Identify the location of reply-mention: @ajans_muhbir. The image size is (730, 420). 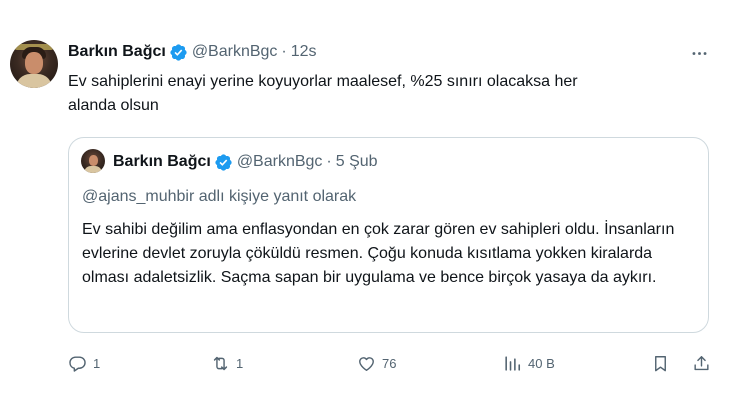
(138, 196).